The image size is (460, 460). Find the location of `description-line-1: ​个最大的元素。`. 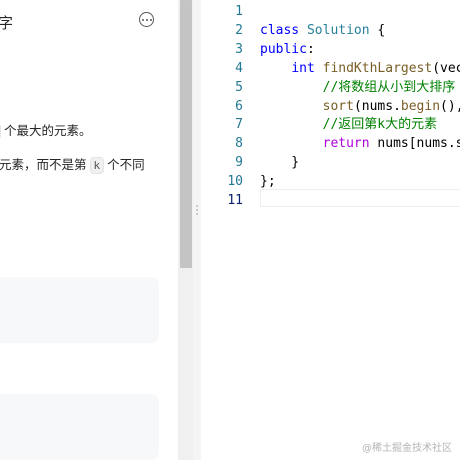

description-line-1: ​个最大的元素。 is located at coordinates (46, 130).